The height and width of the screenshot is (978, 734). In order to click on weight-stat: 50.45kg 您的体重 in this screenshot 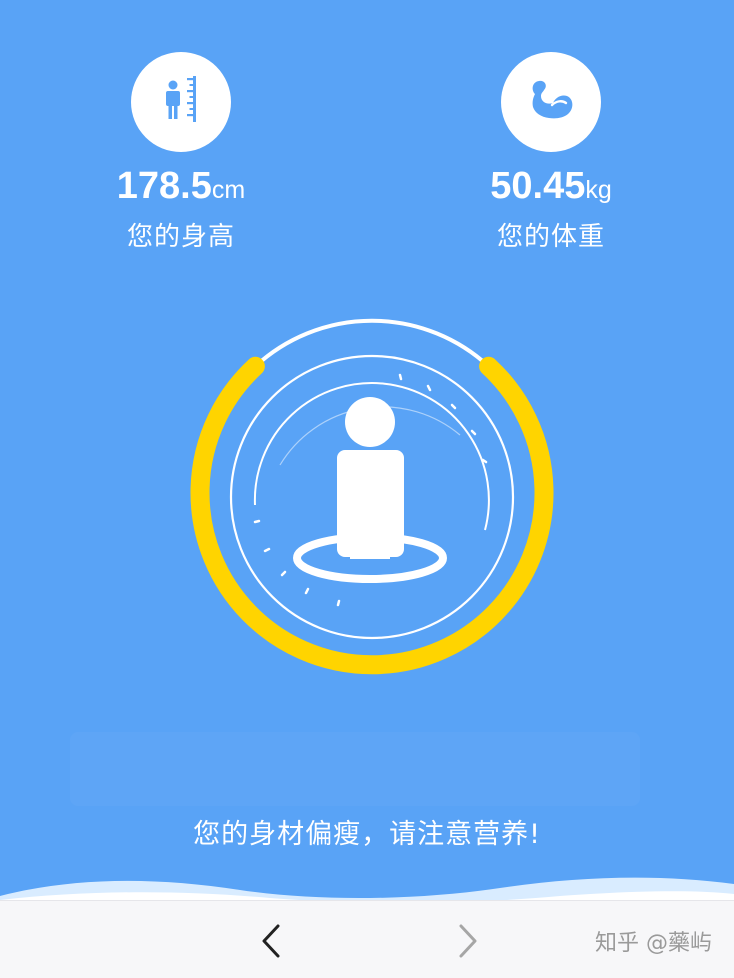, I will do `click(551, 152)`.